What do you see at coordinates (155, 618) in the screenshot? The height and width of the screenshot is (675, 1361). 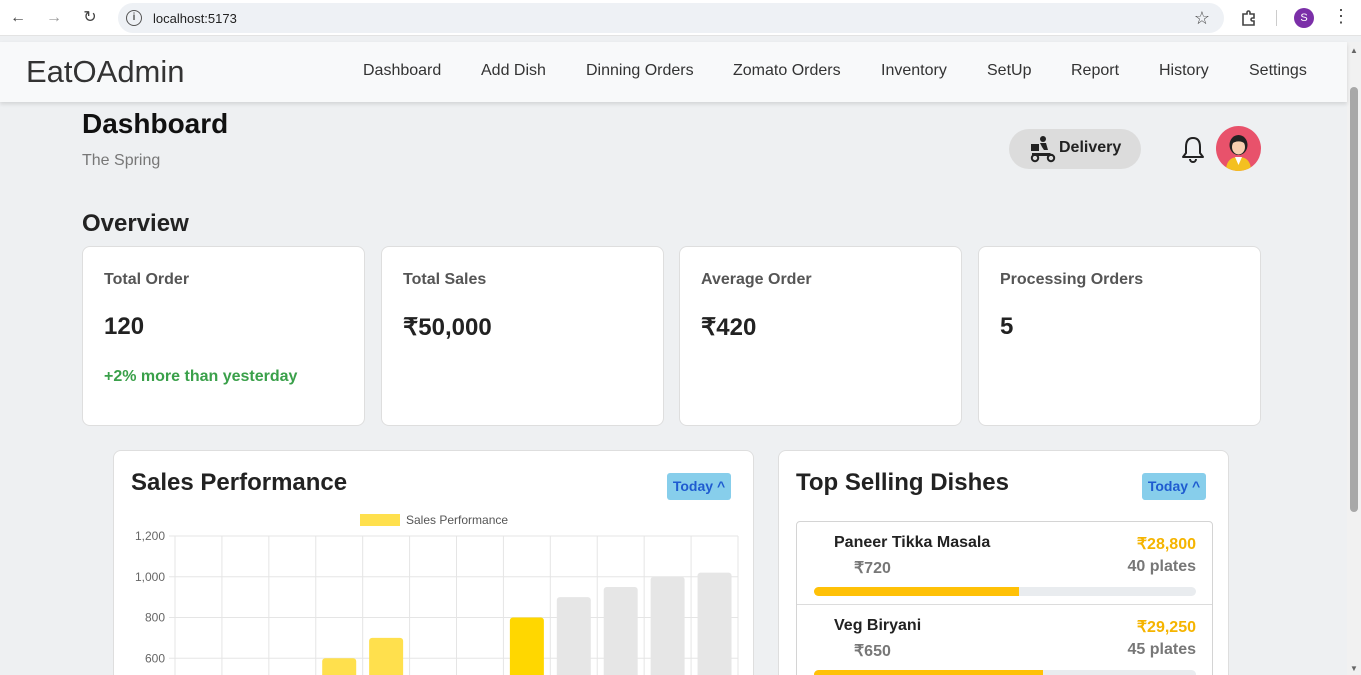 I see `y-tick-label: 800` at bounding box center [155, 618].